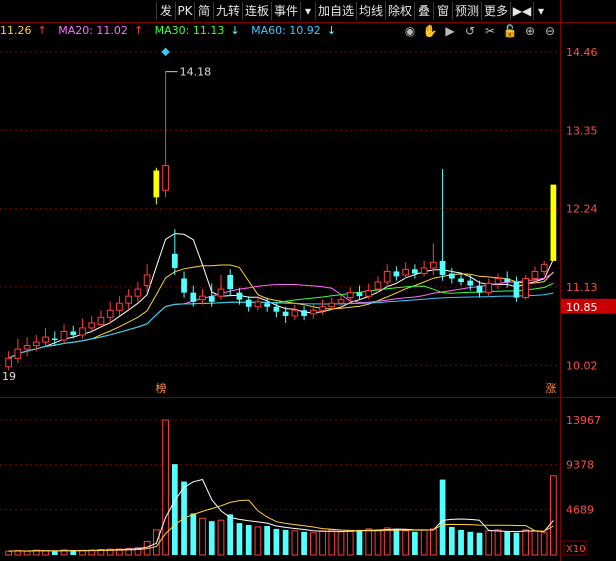 The image size is (616, 561). What do you see at coordinates (582, 307) in the screenshot?
I see `current-price-label: 10.85` at bounding box center [582, 307].